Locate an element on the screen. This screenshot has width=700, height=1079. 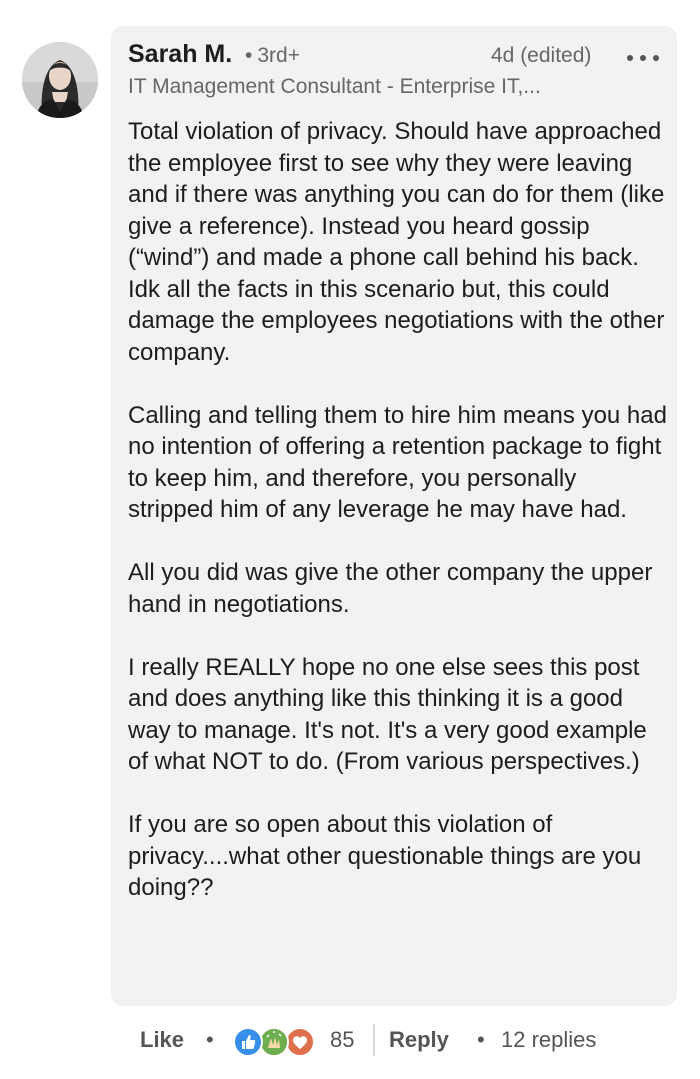
comment-actions: Like • 85 Reply • 12 replies is located at coordinates (400, 1041).